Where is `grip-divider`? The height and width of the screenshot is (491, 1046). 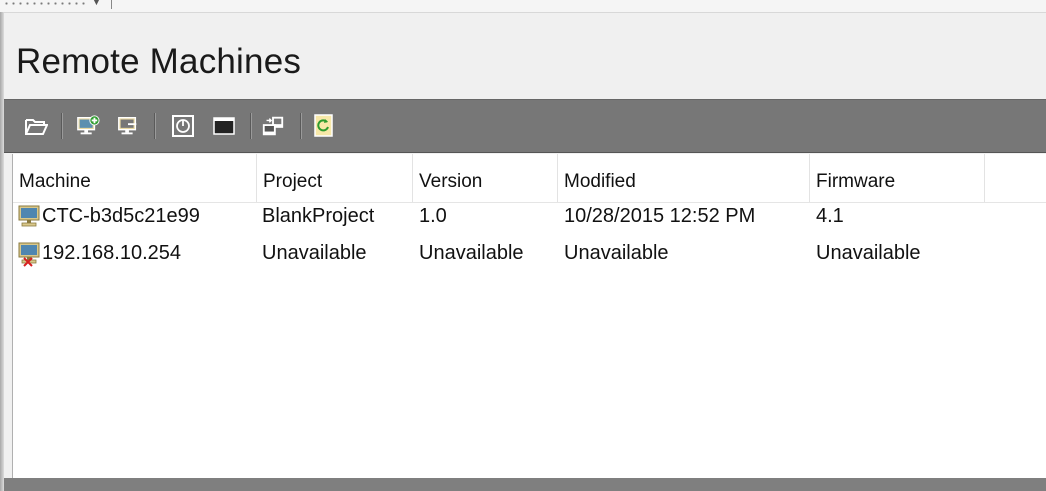
grip-divider is located at coordinates (111, 4).